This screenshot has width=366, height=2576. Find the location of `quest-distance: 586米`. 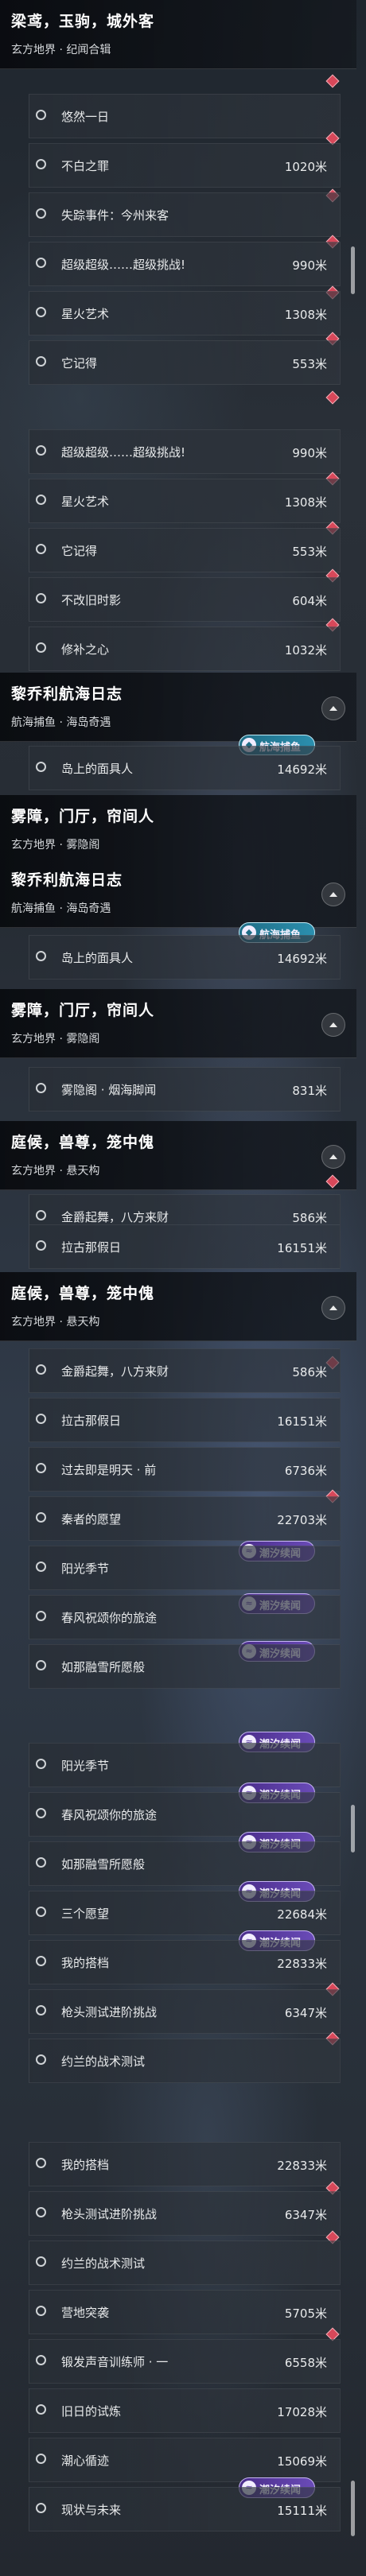

quest-distance: 586米 is located at coordinates (309, 1372).